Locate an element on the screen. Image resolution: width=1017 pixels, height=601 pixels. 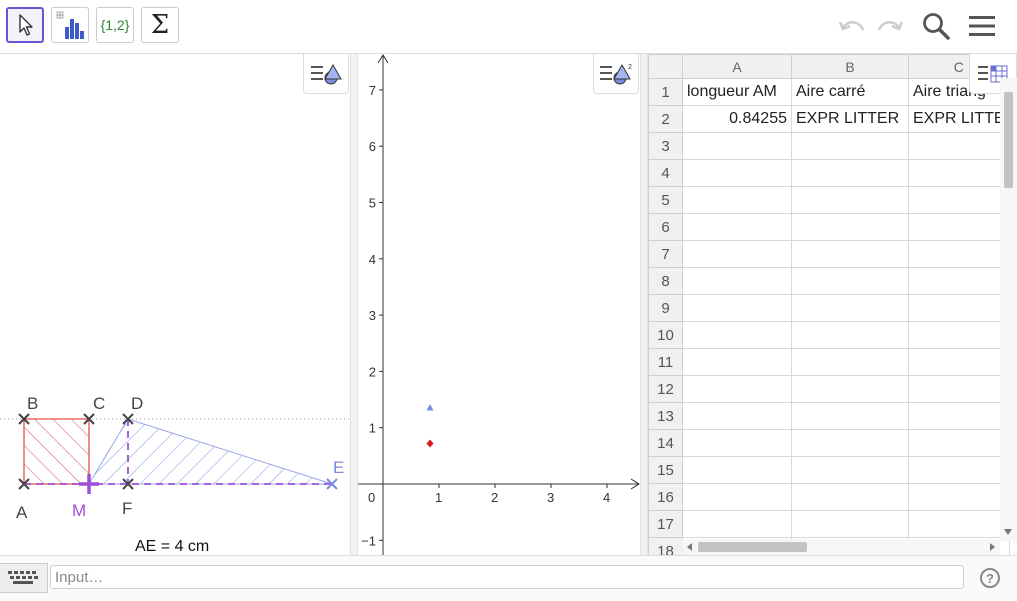
cell-a10 is located at coordinates (737, 335).